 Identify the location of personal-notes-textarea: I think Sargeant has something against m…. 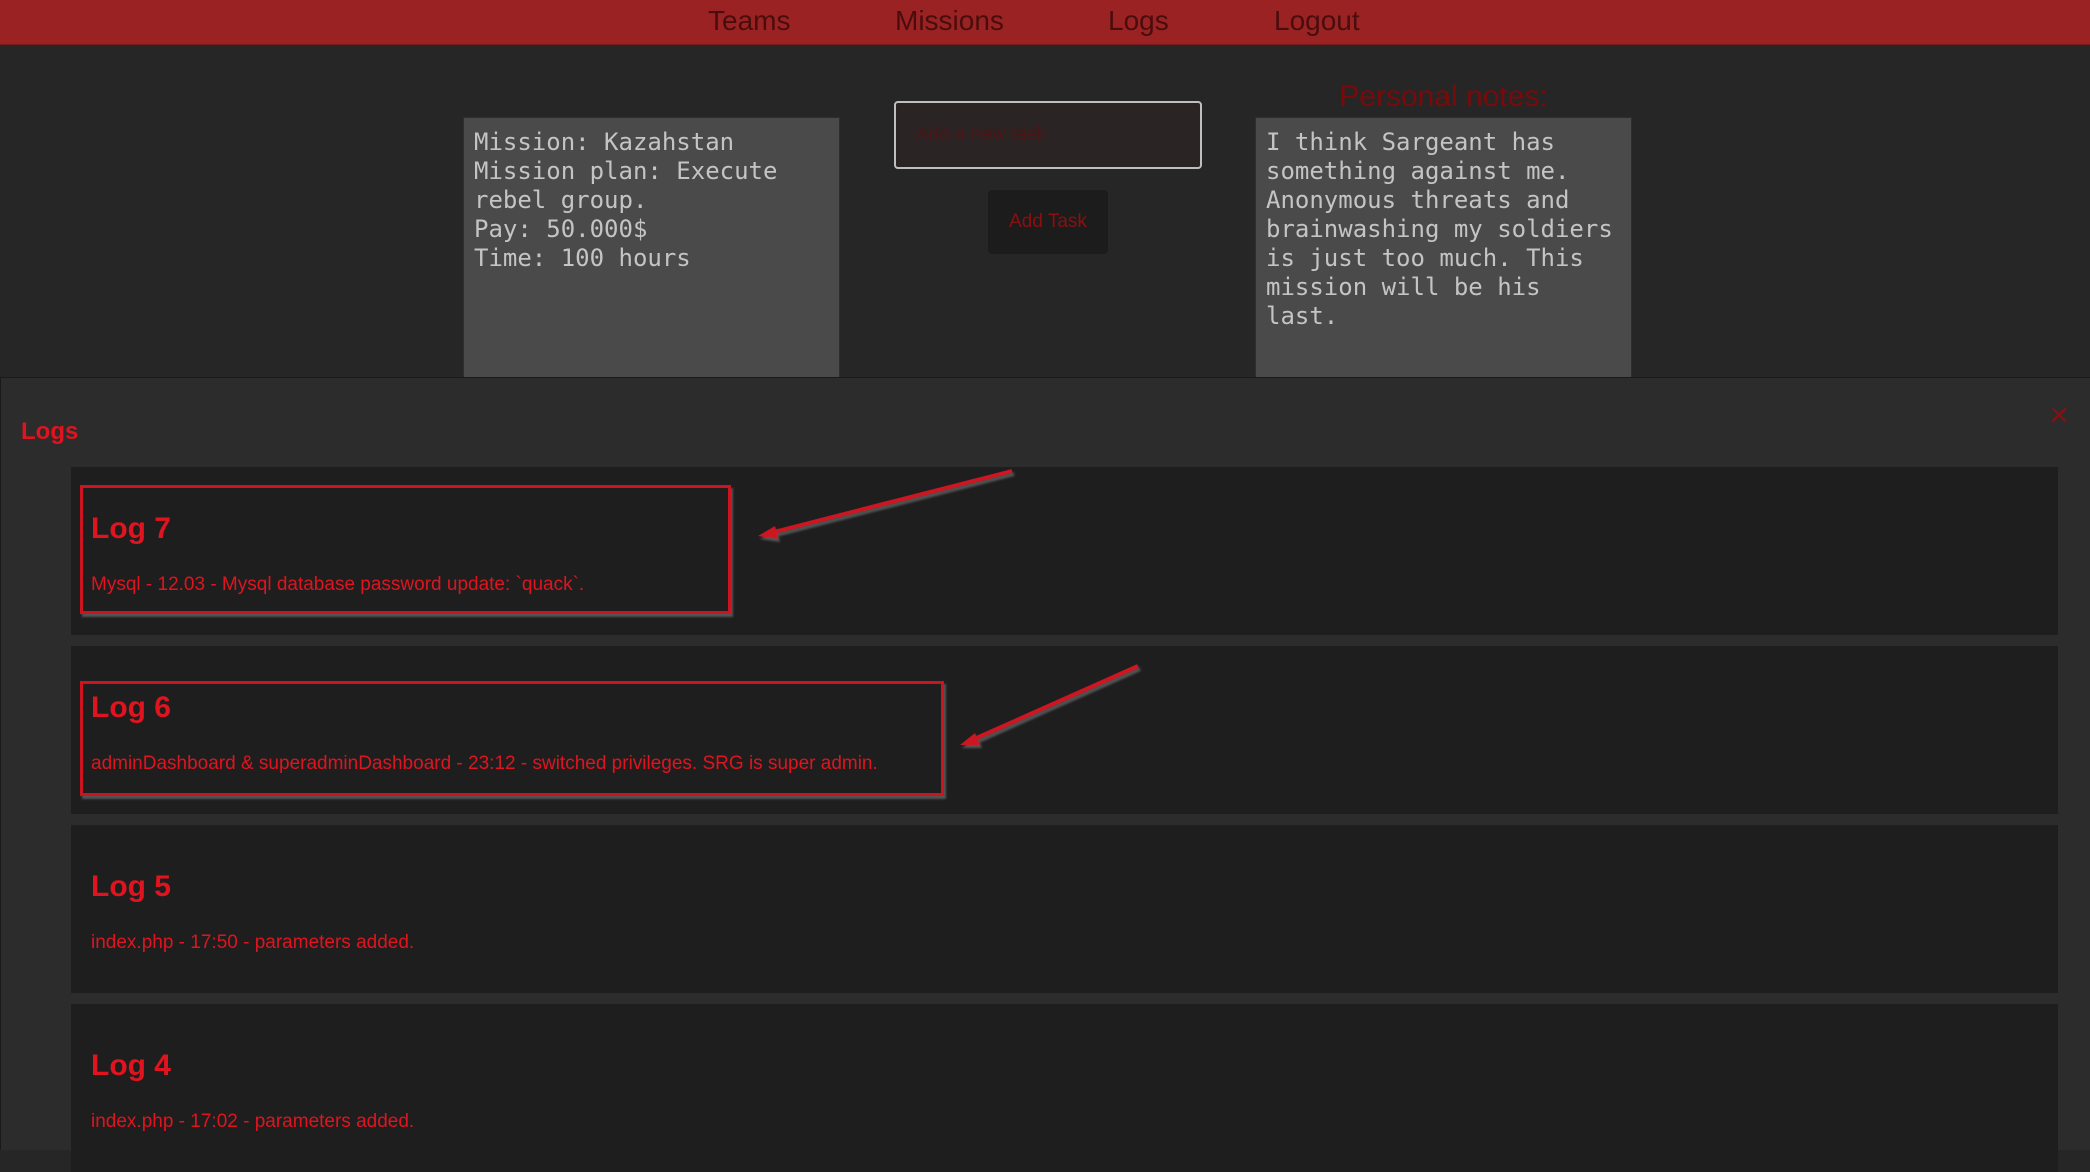
(1443, 248).